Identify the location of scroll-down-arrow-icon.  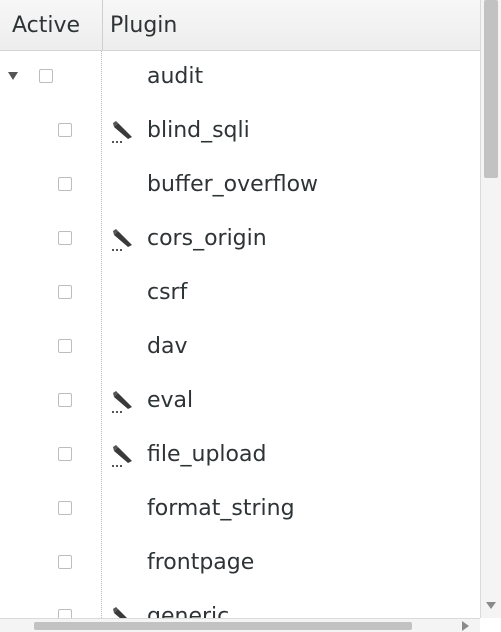
(491, 605).